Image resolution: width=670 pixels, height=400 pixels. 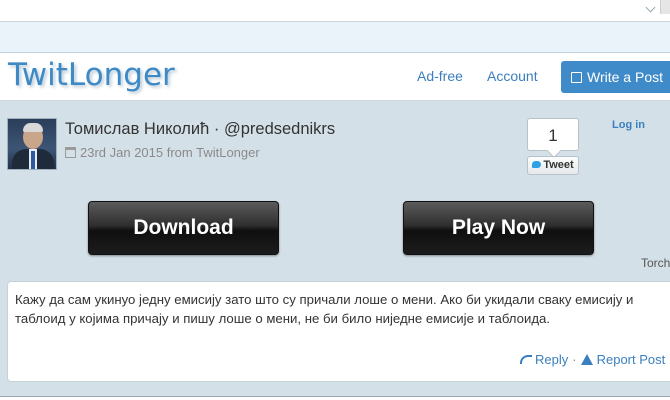 What do you see at coordinates (335, 398) in the screenshot?
I see `bottom-edge` at bounding box center [335, 398].